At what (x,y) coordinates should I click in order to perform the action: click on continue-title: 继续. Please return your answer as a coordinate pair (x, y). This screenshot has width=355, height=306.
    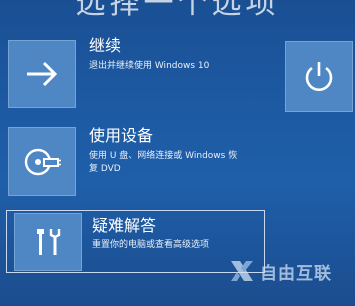
    Looking at the image, I should click on (105, 46).